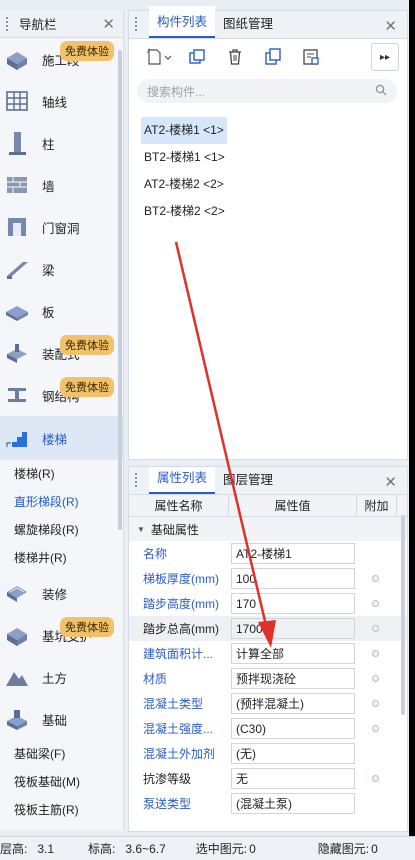 The height and width of the screenshot is (860, 415). I want to click on property-scrollbar, so click(403, 615).